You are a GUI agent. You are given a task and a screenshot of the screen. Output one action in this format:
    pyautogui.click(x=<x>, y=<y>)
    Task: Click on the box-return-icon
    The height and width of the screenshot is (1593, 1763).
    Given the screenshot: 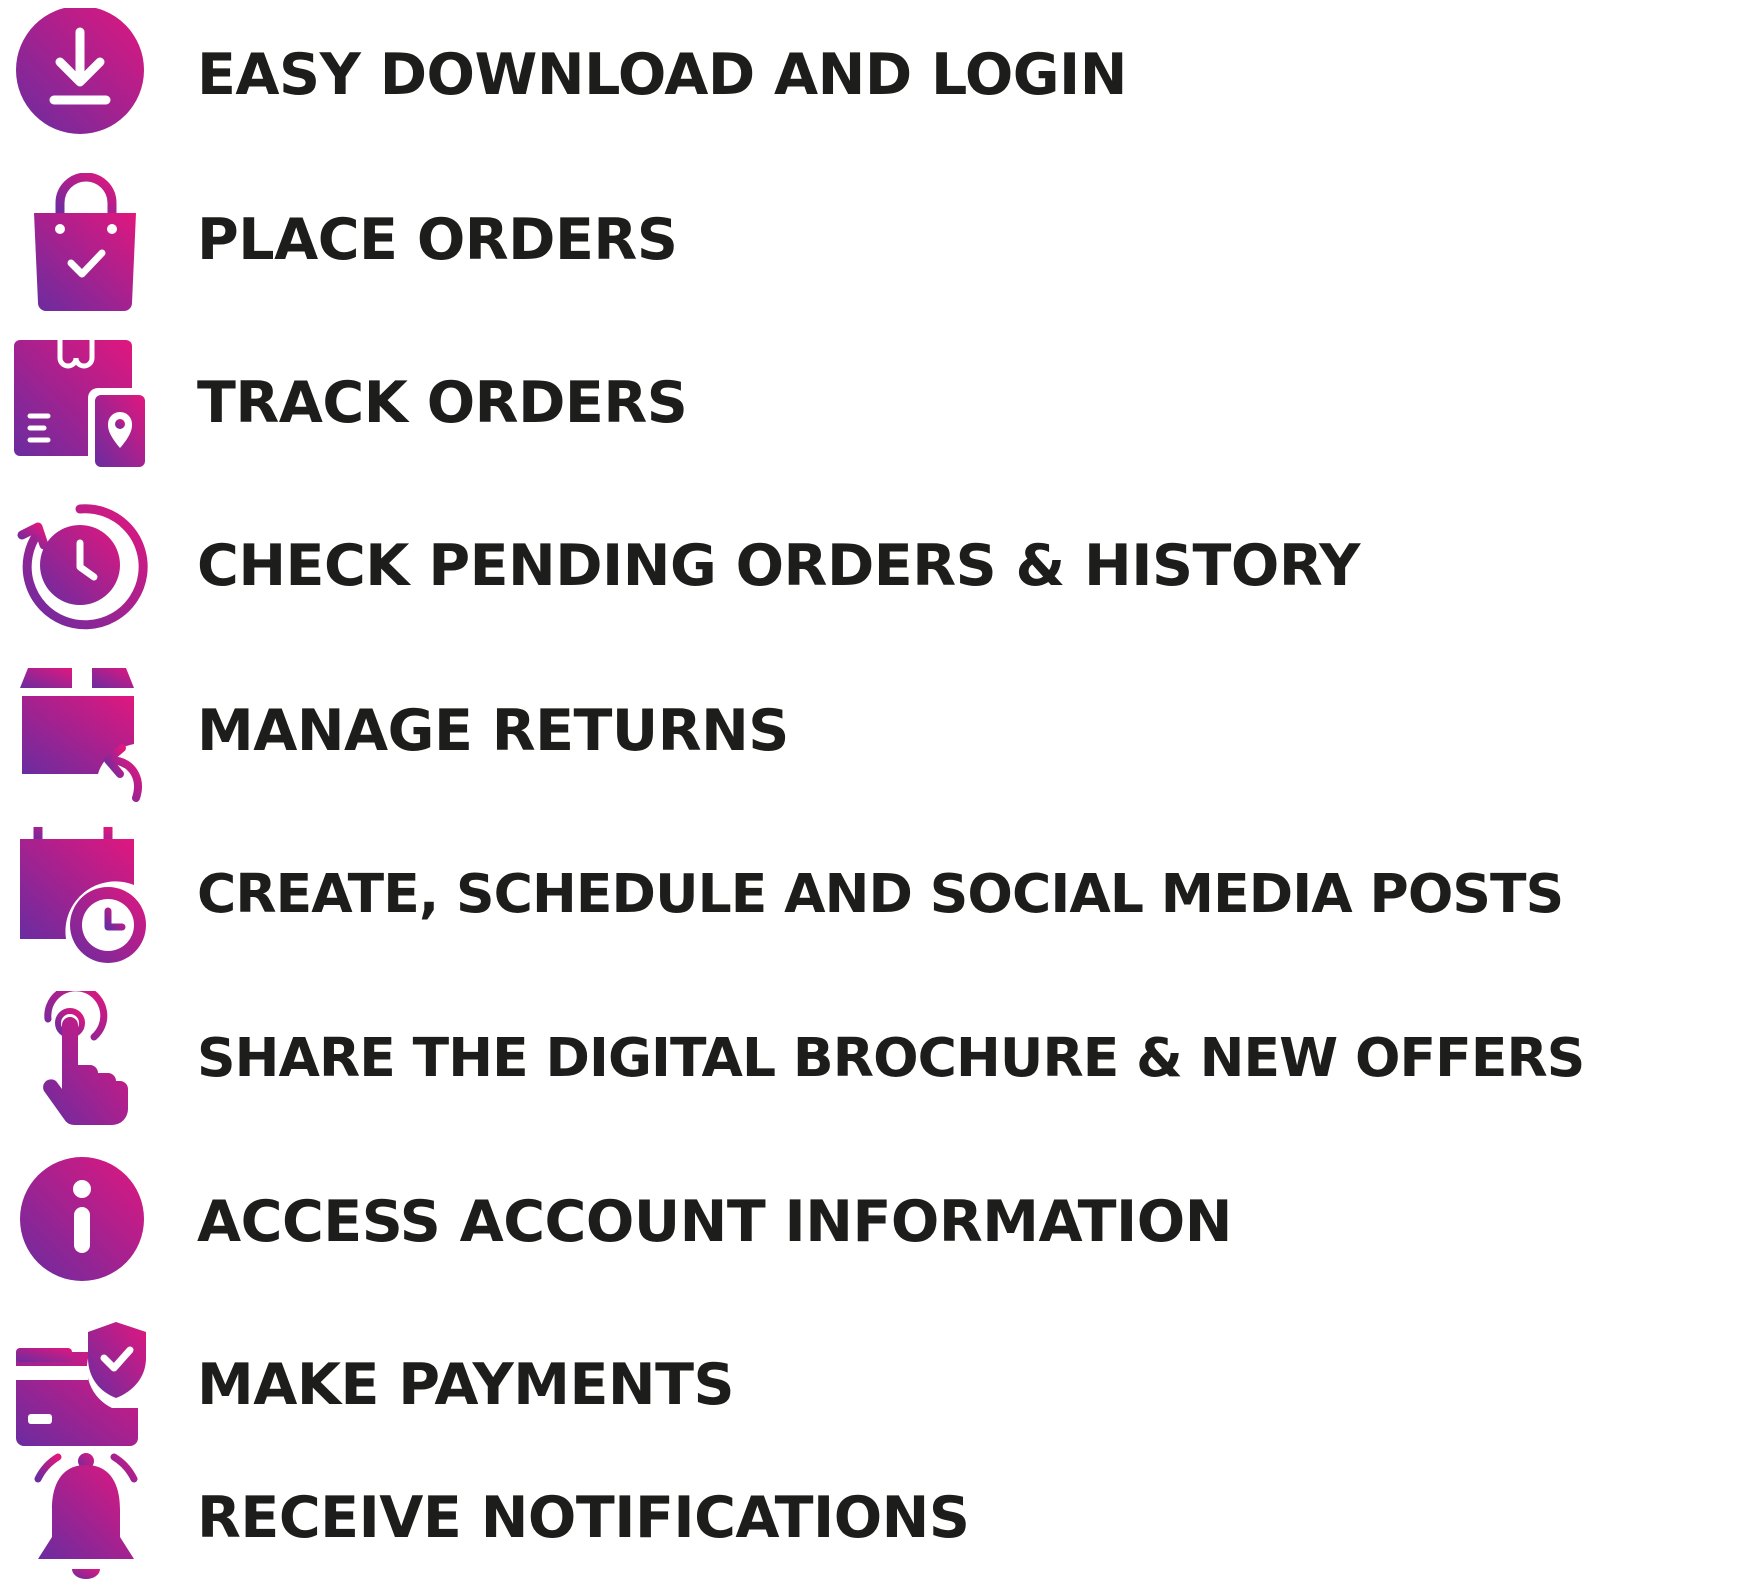 What is the action you would take?
    pyautogui.click(x=83, y=734)
    